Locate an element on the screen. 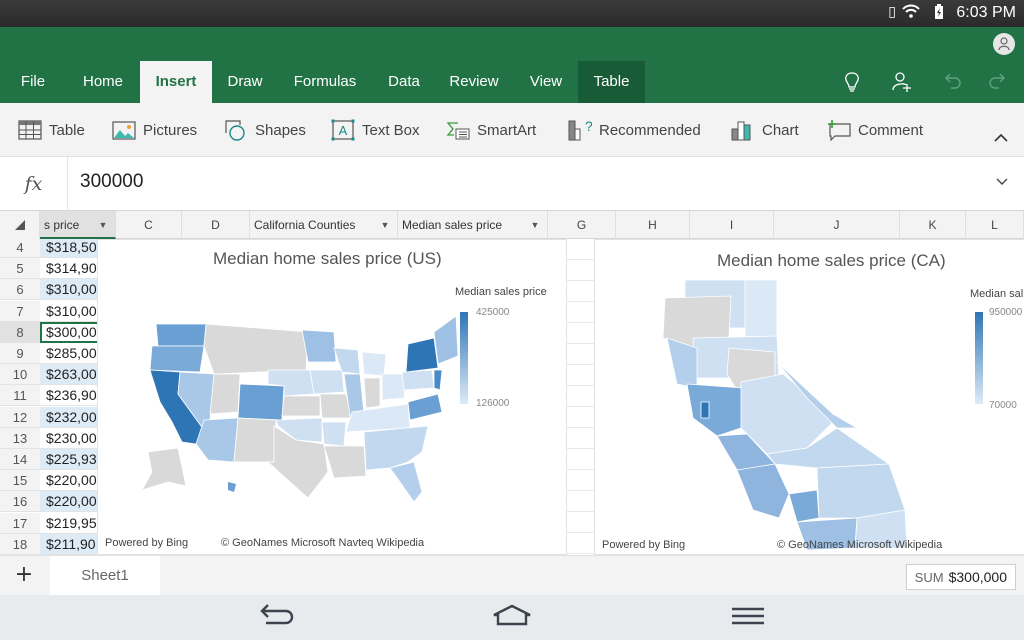  column-header-g: G is located at coordinates (582, 225).